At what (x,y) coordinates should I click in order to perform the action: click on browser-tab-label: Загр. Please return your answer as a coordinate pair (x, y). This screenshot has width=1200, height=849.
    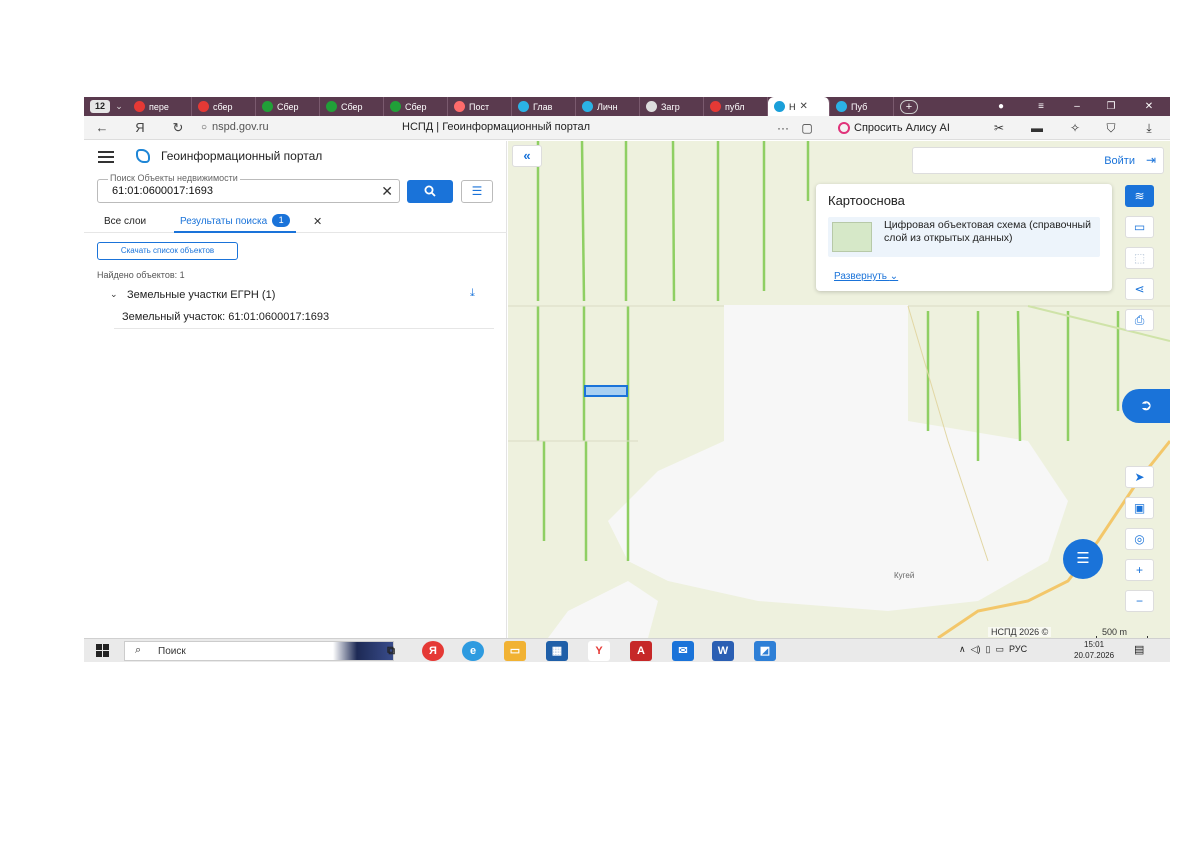
    Looking at the image, I should click on (670, 106).